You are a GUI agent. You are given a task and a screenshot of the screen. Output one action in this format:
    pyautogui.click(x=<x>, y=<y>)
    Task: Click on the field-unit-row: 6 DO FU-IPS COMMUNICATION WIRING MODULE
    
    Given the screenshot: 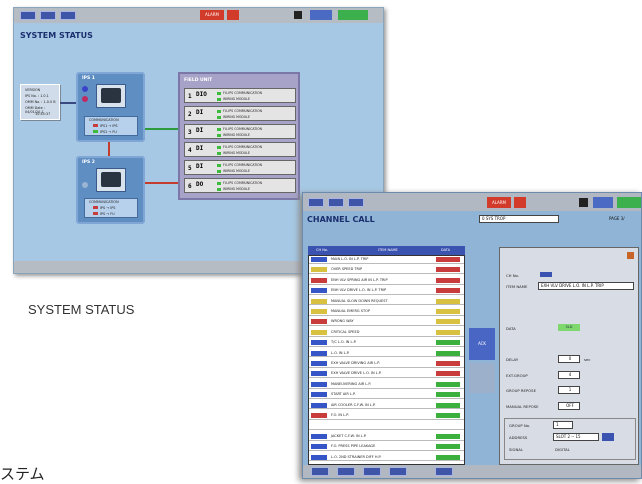 What is the action you would take?
    pyautogui.click(x=240, y=185)
    